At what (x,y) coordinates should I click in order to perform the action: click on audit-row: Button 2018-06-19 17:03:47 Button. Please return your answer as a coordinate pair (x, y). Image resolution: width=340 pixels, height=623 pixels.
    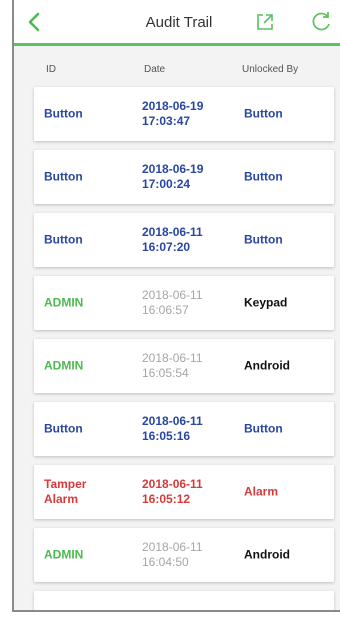
    Looking at the image, I should click on (184, 114).